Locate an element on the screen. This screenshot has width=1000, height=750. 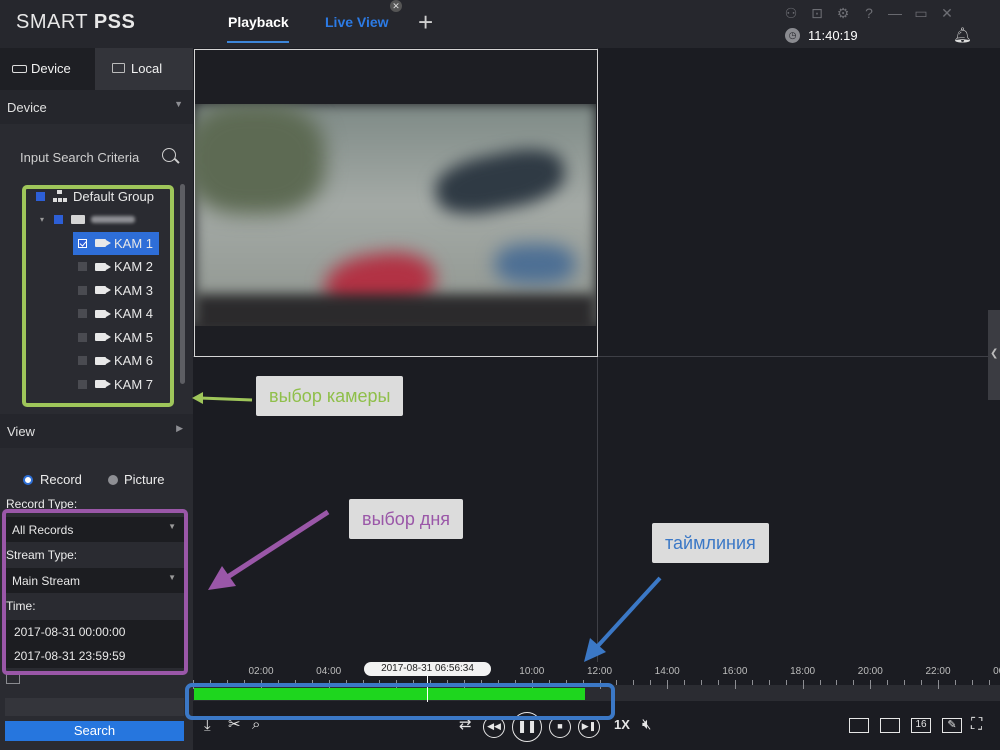
device-section-label: Device is located at coordinates (27, 107).